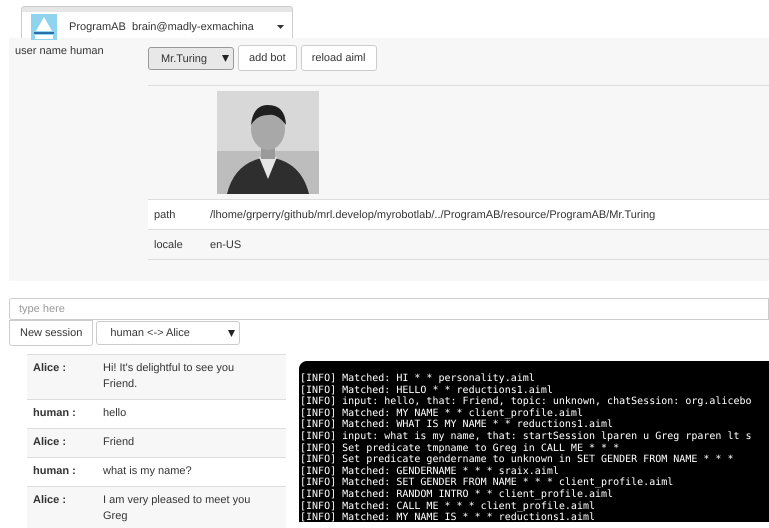  I want to click on log-line: [INFO] Matched: RANDOM INTRO * * client_profile.aiml, so click(457, 494).